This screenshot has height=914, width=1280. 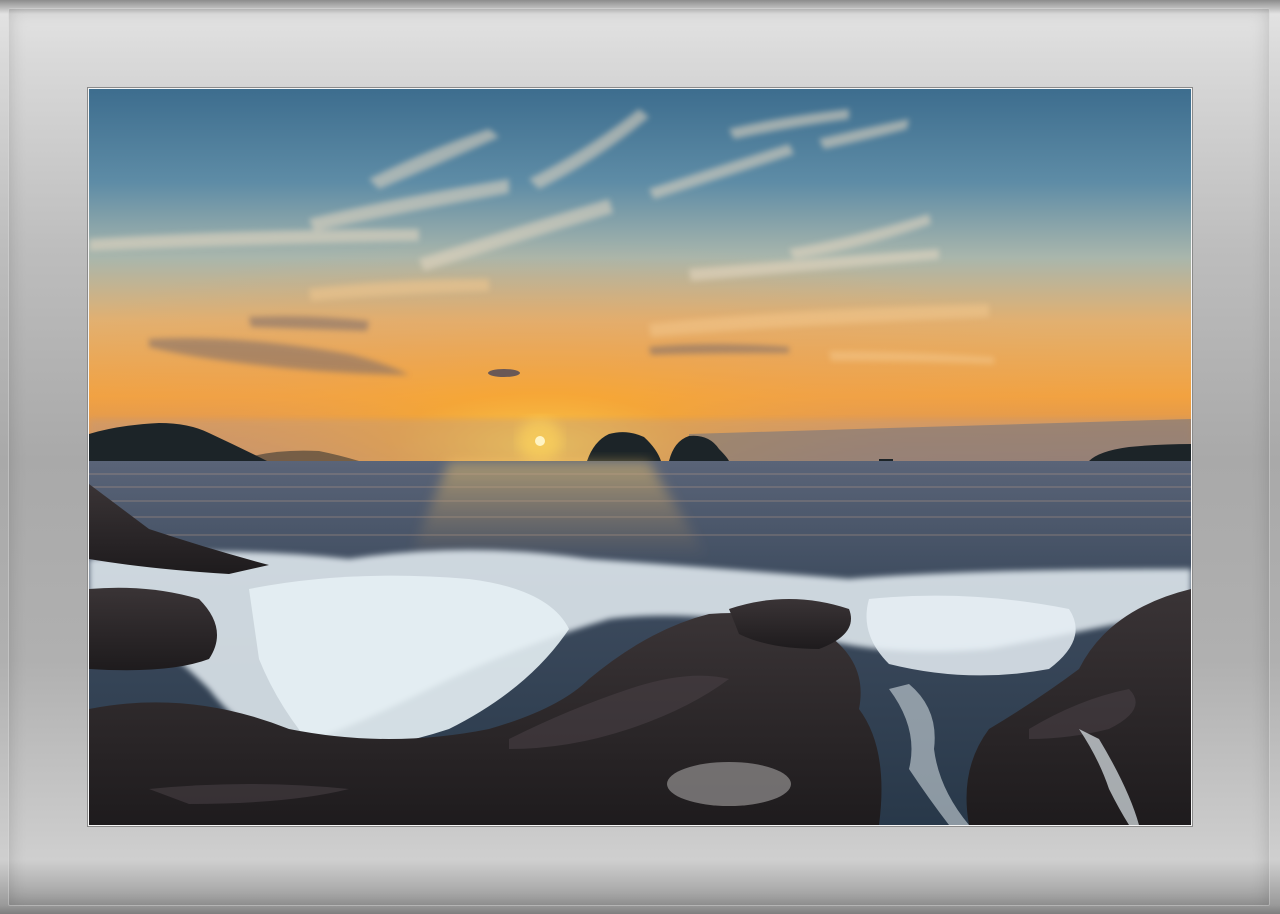 I want to click on tide-pool, so click(x=729, y=784).